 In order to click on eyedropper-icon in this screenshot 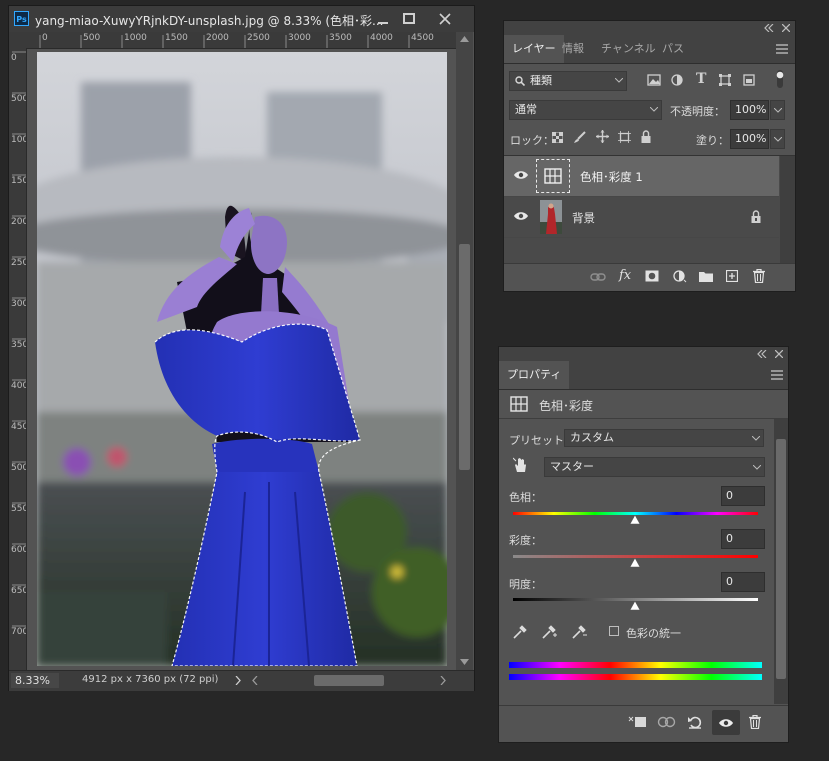, I will do `click(520, 632)`.